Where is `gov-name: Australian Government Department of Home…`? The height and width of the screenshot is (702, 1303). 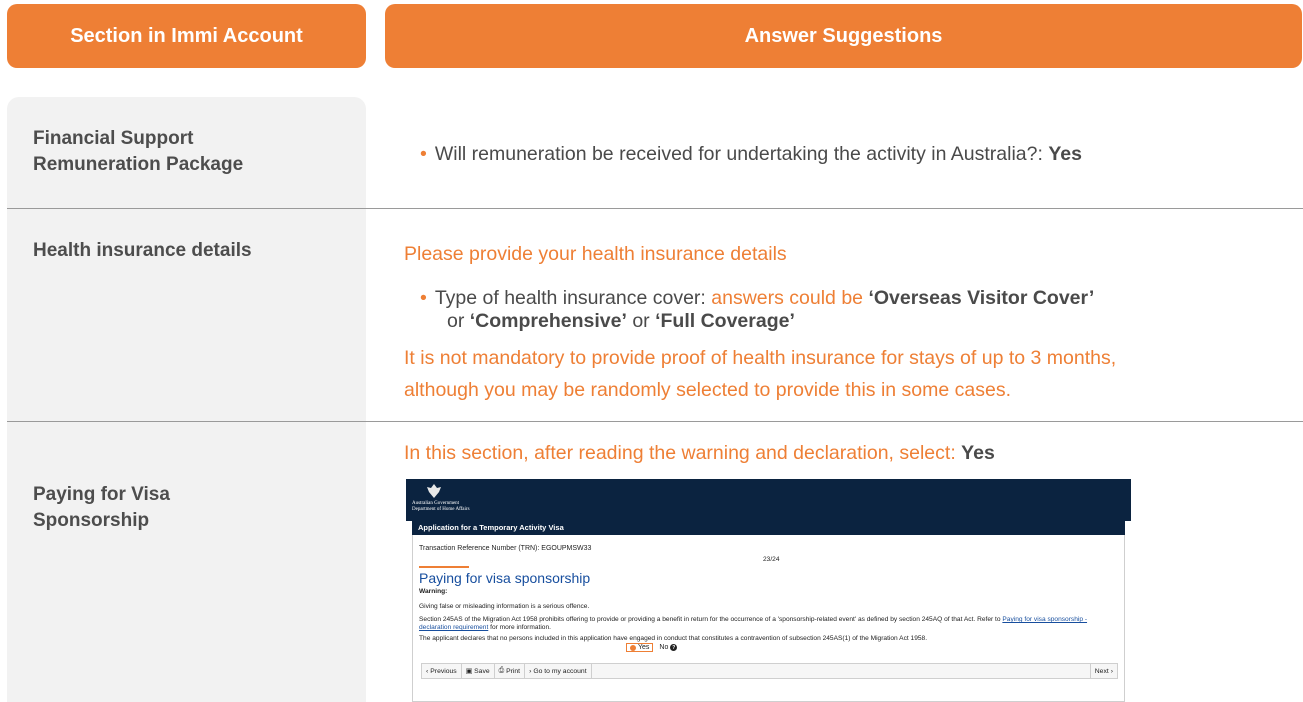
gov-name: Australian Government Department of Home… is located at coordinates (441, 507).